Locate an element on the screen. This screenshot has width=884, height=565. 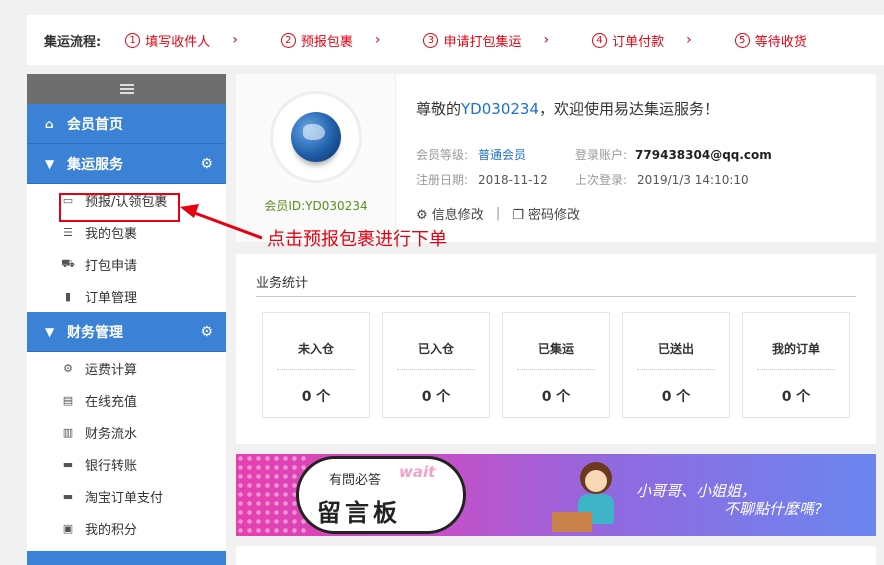
menu-icon is located at coordinates (126, 89).